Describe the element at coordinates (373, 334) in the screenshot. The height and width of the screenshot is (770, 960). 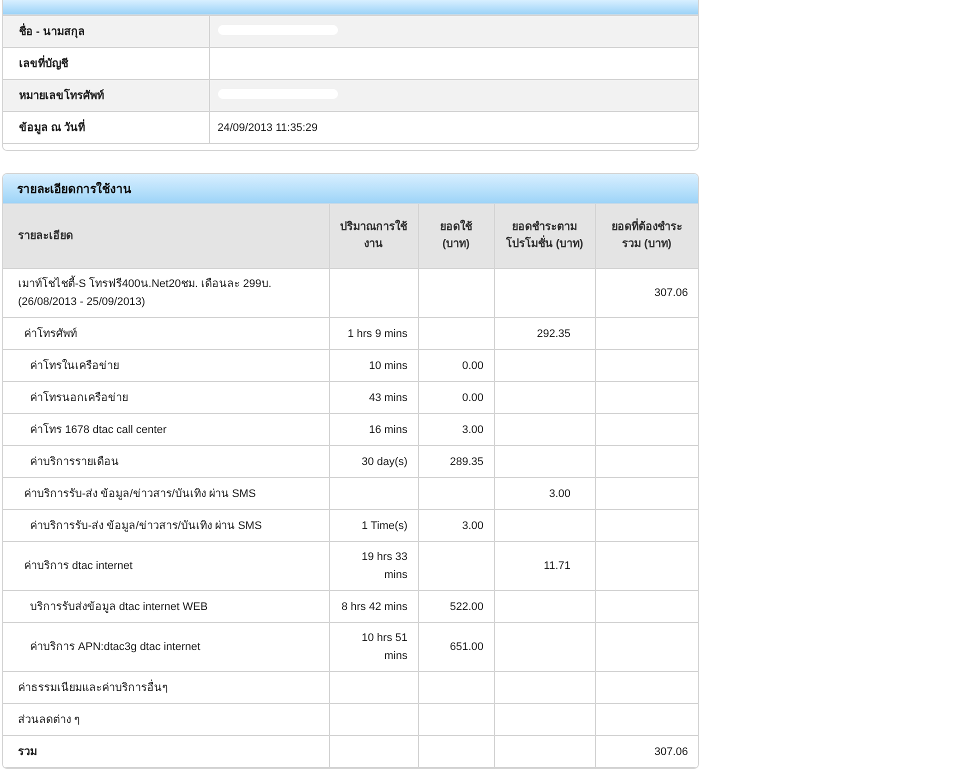
I see `quantity-cell: 1 hrs 9 mins` at that location.